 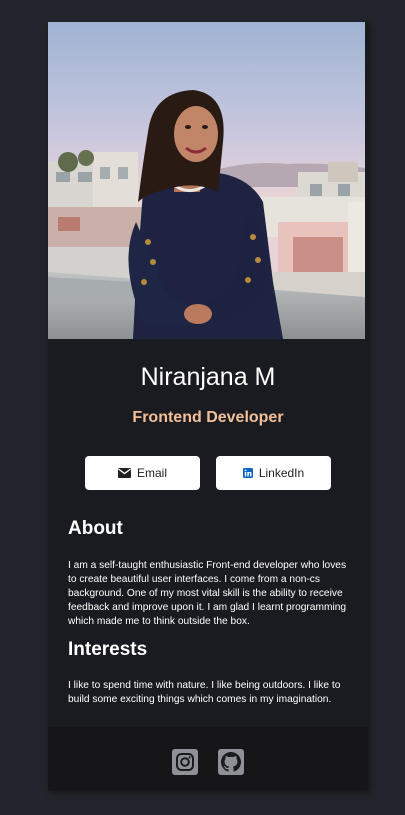 I want to click on email-button: Email, so click(x=142, y=473).